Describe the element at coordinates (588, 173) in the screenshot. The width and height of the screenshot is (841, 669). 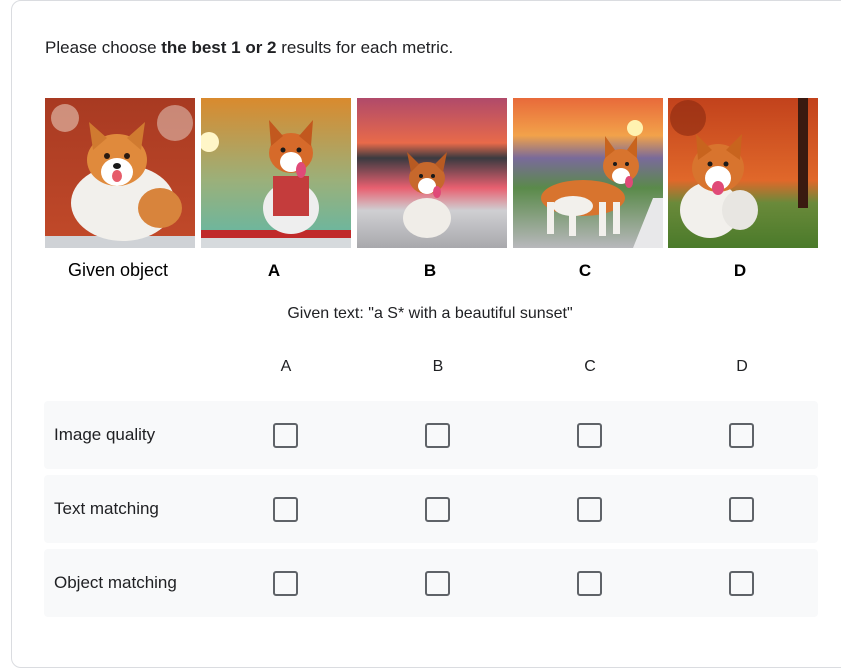
I see `result-c-image` at that location.